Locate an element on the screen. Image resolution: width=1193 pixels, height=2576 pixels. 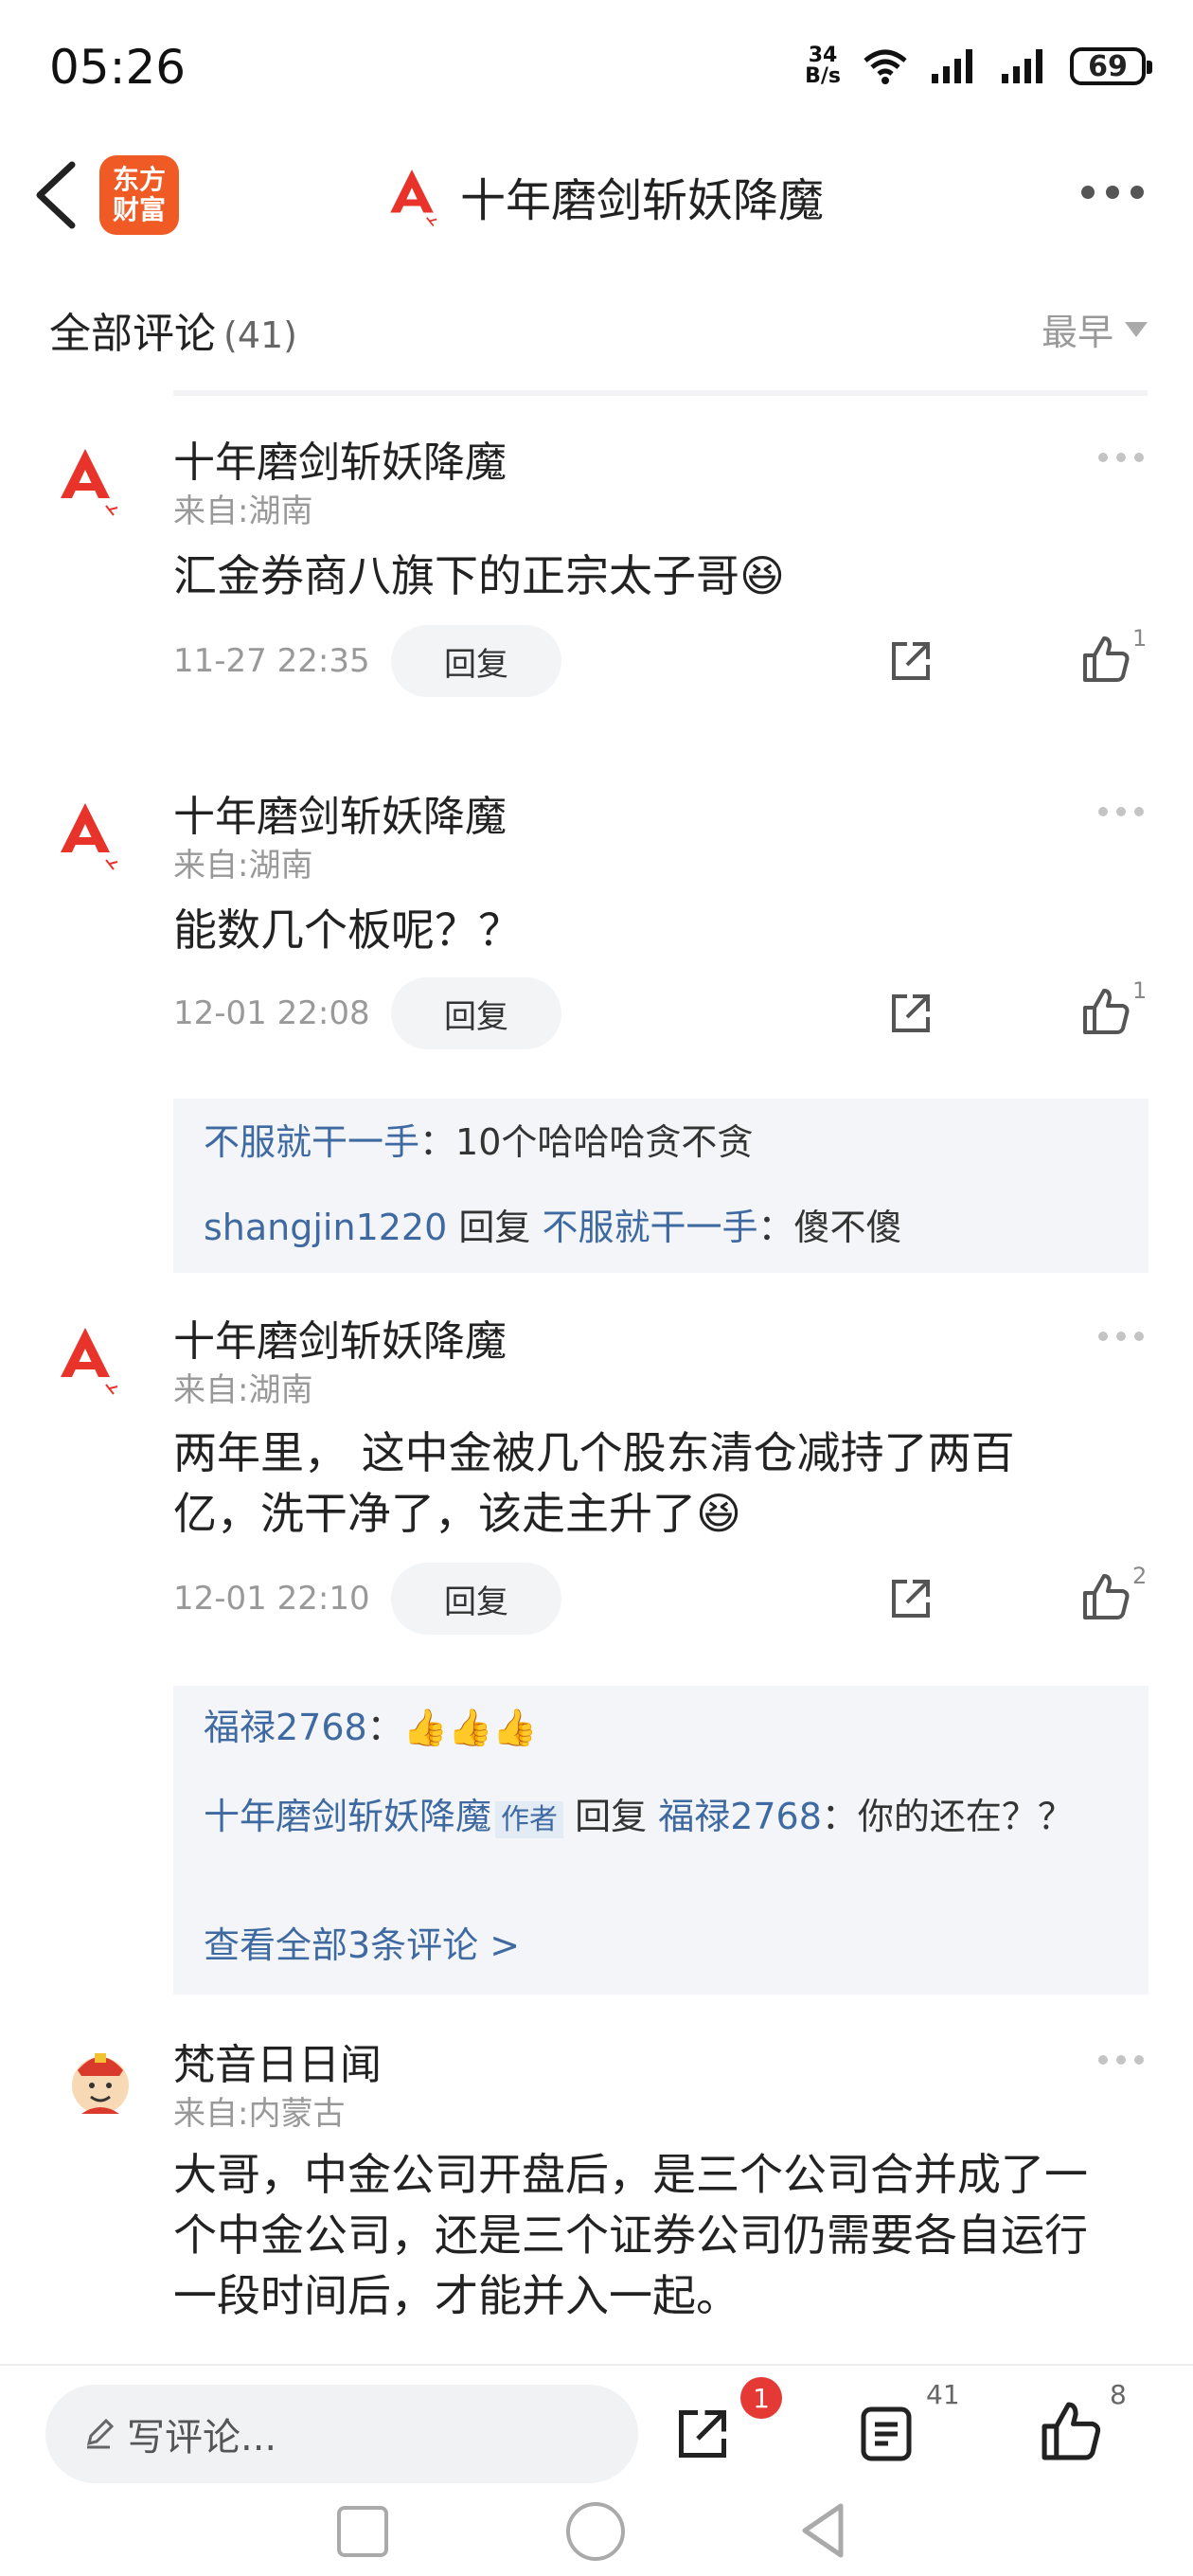
status-time: 05:26 is located at coordinates (118, 67).